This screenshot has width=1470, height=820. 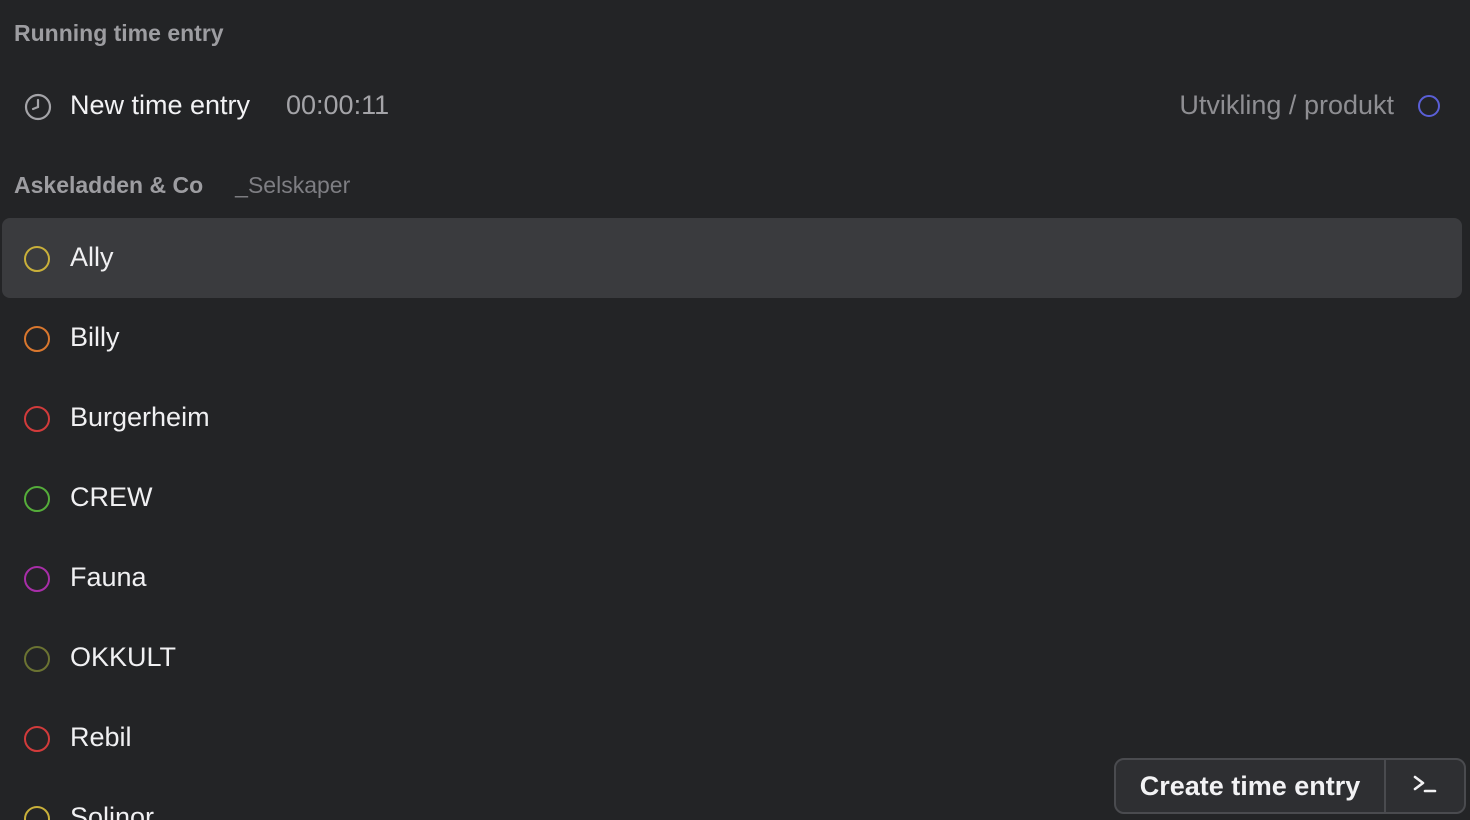 I want to click on clock-icon, so click(x=38, y=107).